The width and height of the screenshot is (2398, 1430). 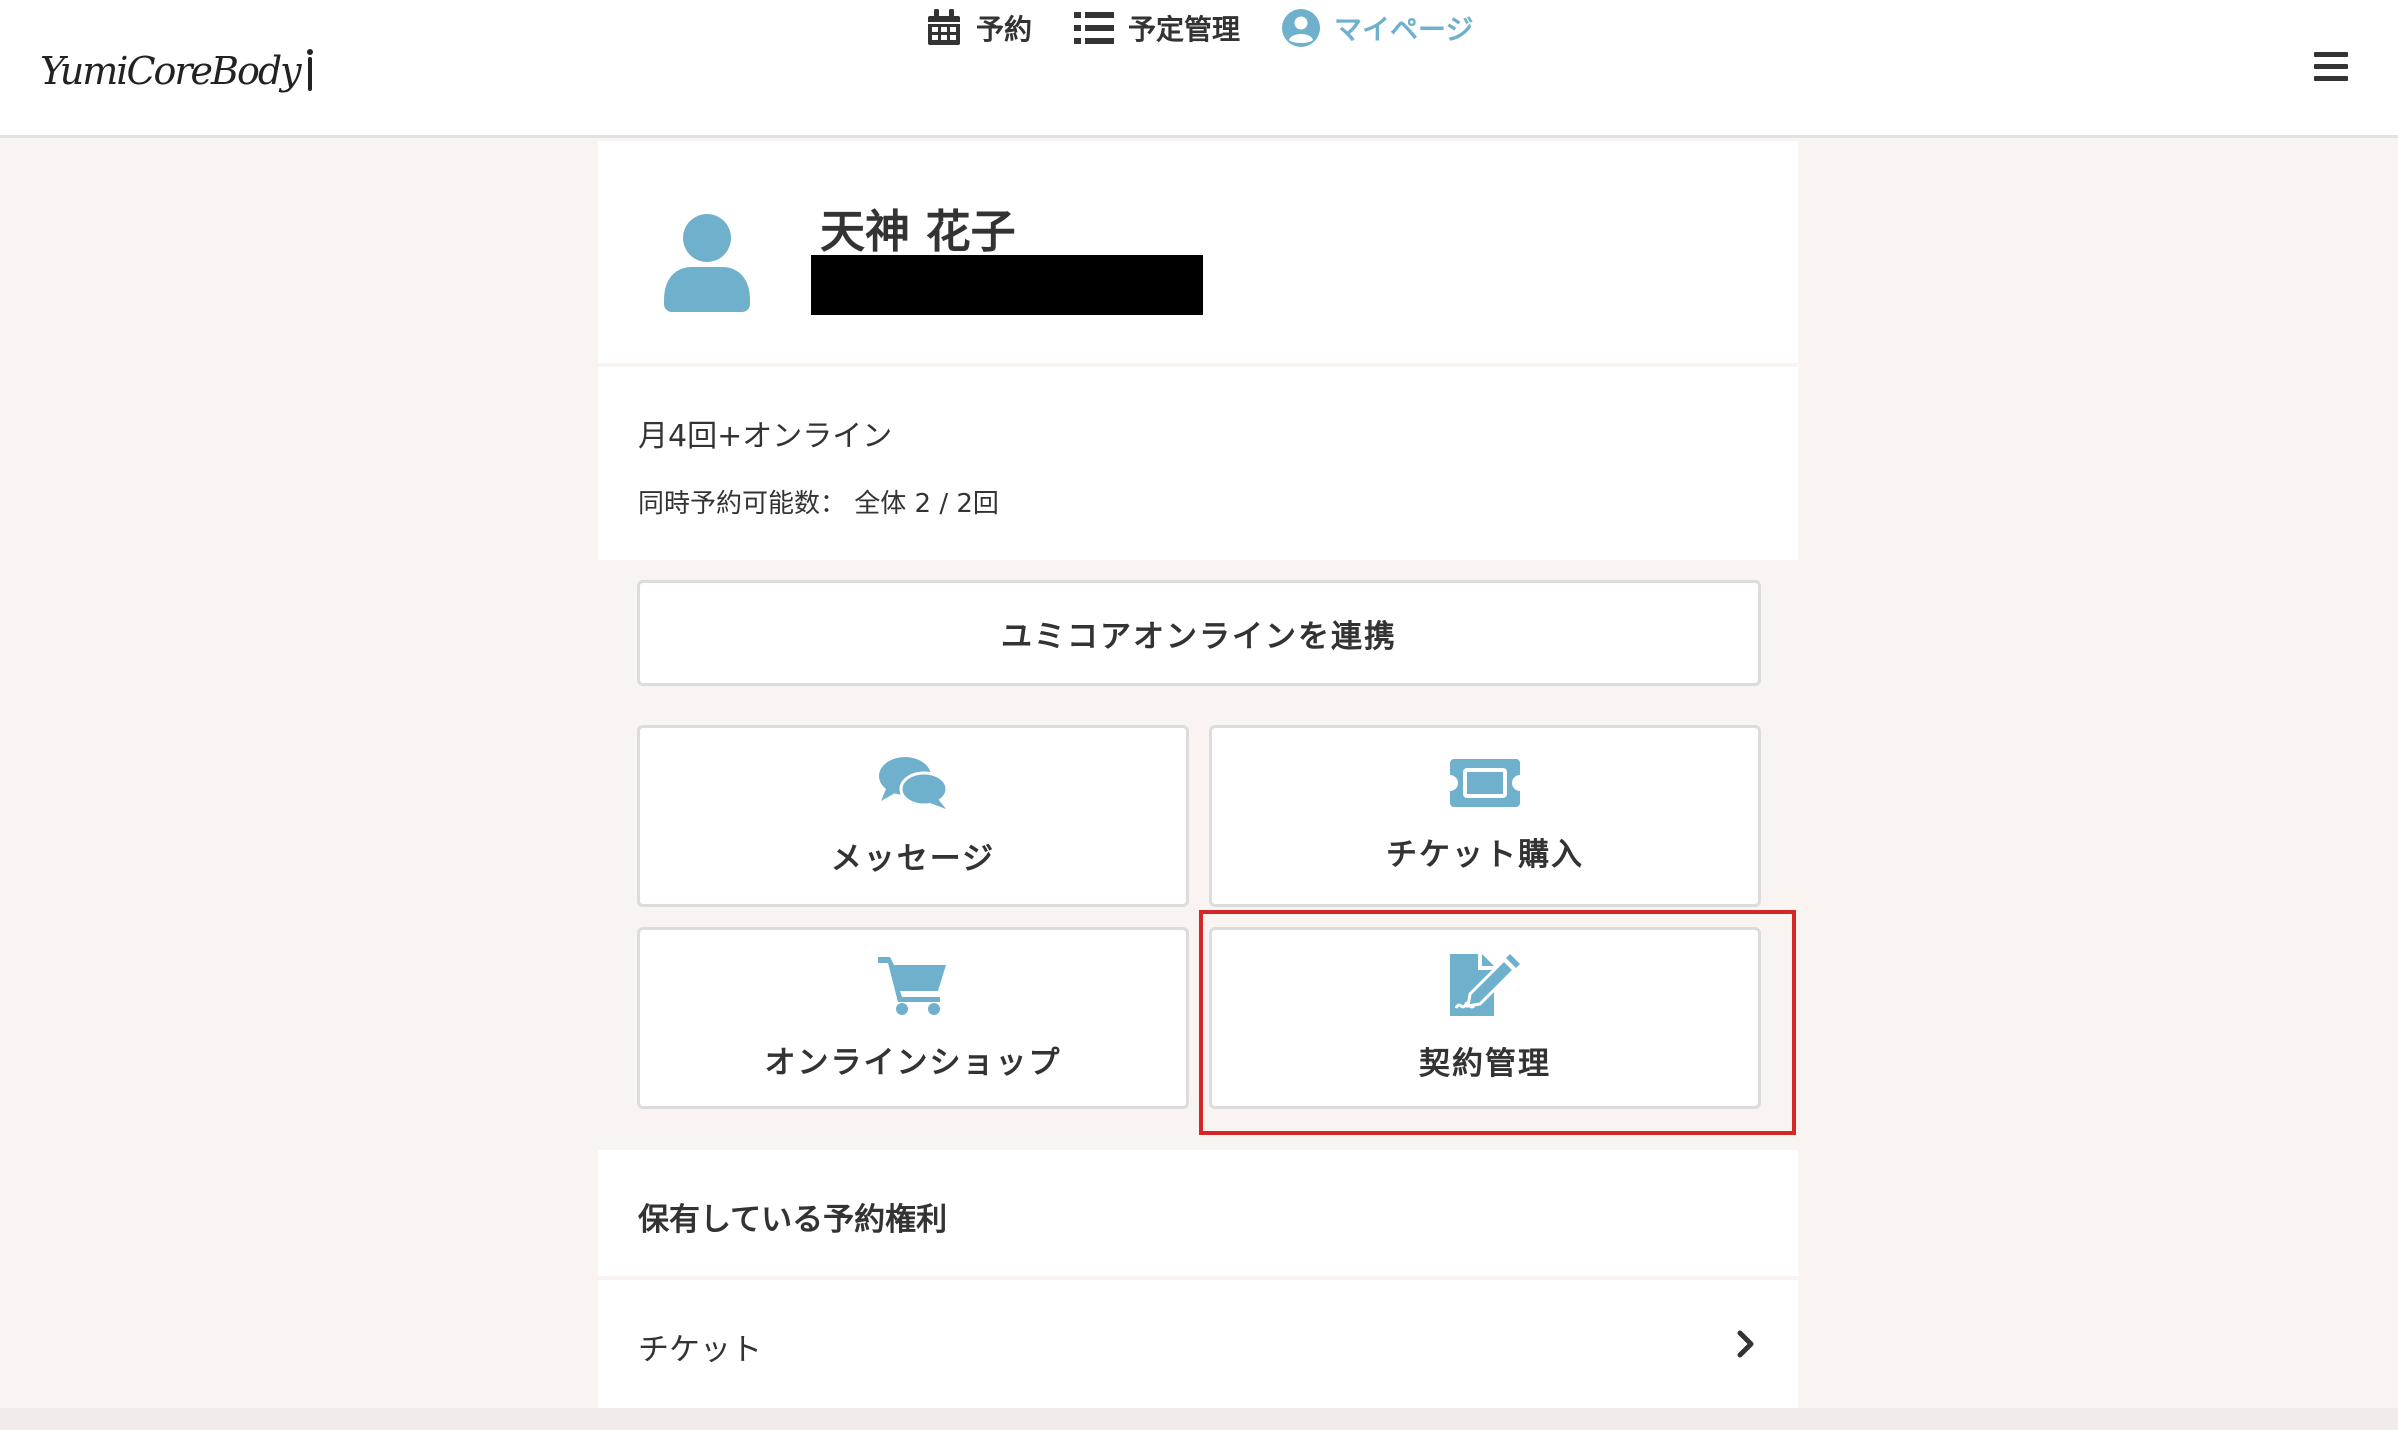 What do you see at coordinates (1198, 1344) in the screenshot?
I see `ticket-row: チケット` at bounding box center [1198, 1344].